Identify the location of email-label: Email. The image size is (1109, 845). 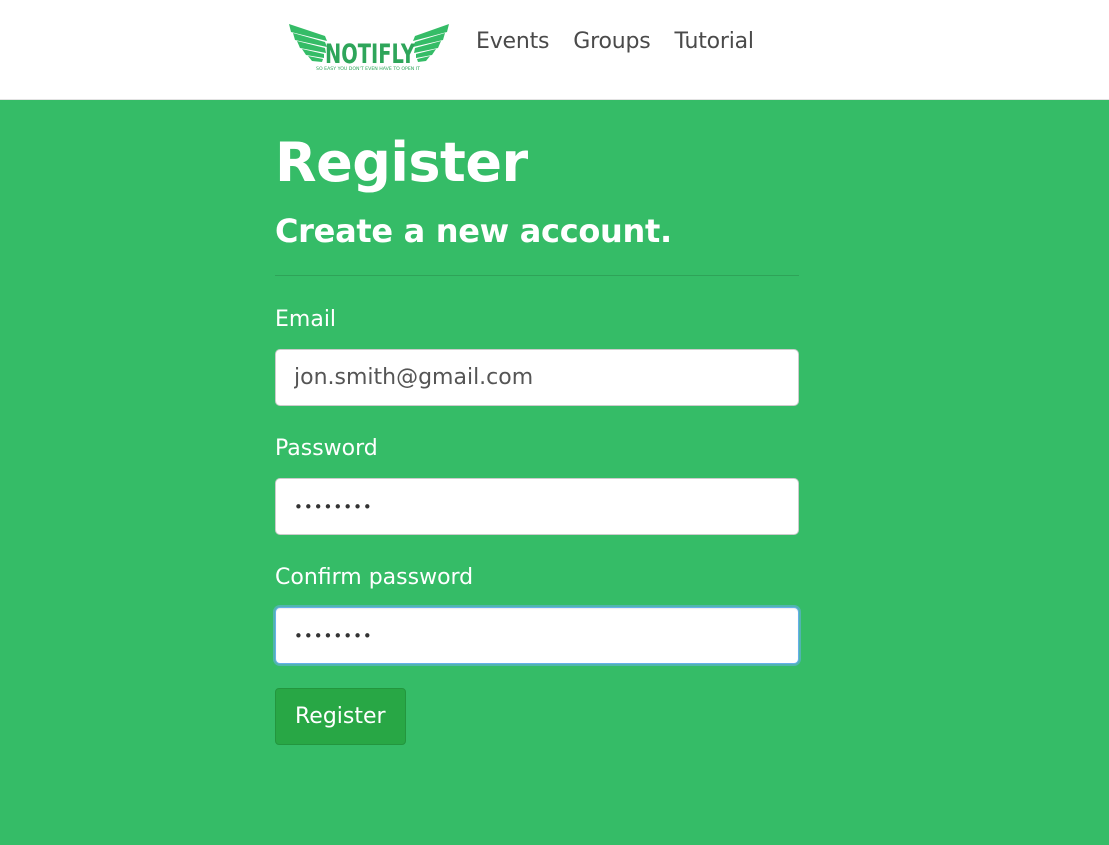
(306, 319).